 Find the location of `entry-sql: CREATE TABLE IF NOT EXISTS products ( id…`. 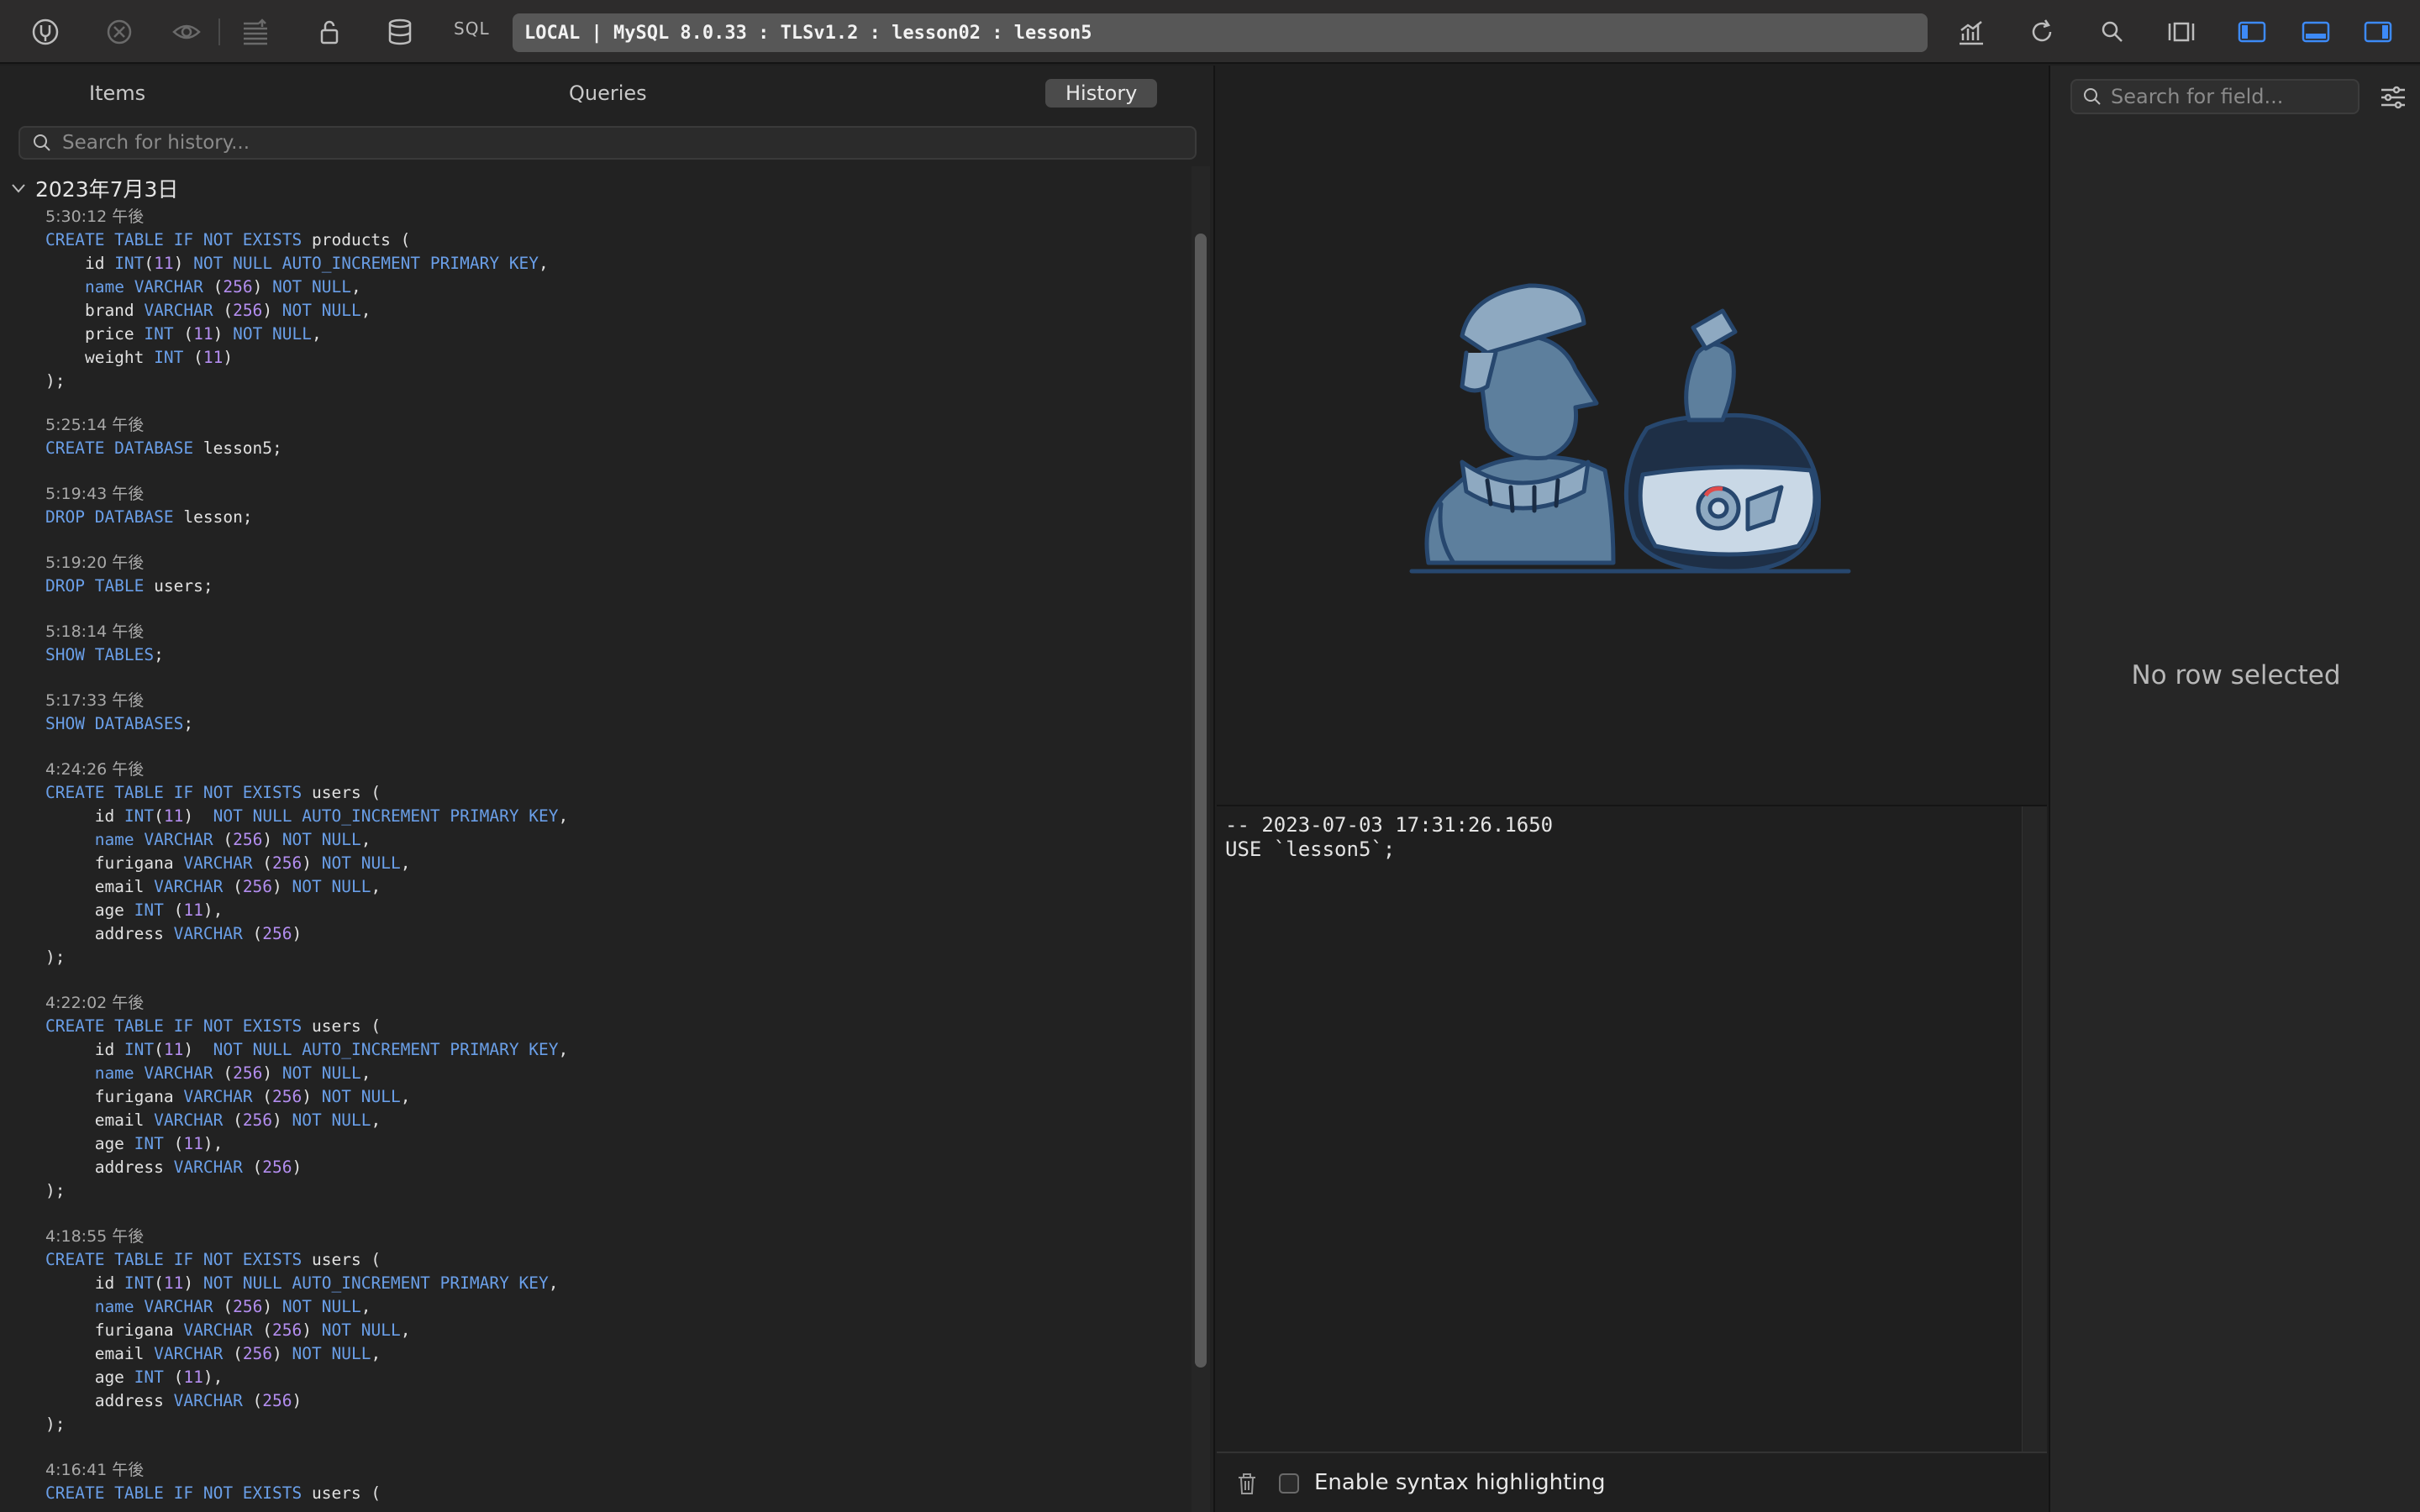

entry-sql: CREATE TABLE IF NOT EXISTS products ( id… is located at coordinates (297, 310).